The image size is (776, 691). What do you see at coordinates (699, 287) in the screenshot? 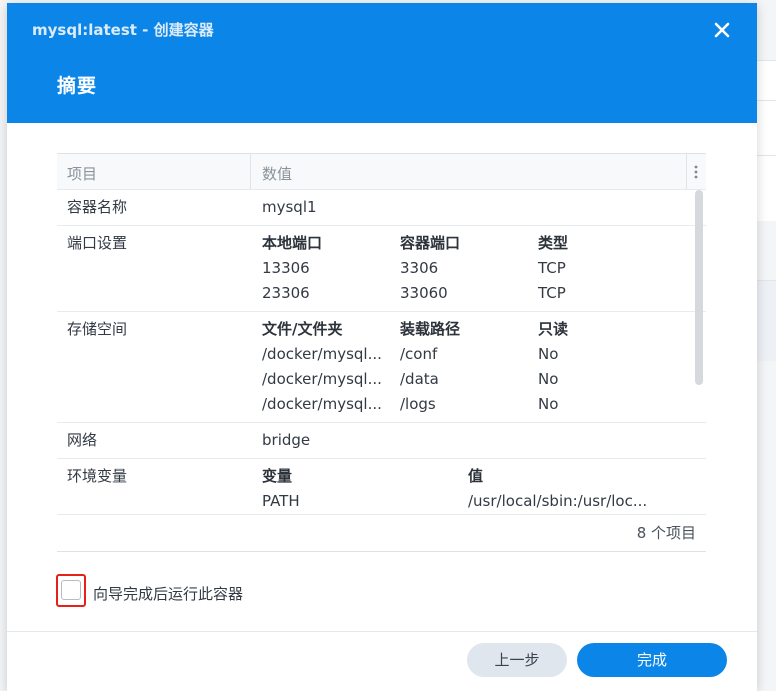
I see `table-scrollbar` at bounding box center [699, 287].